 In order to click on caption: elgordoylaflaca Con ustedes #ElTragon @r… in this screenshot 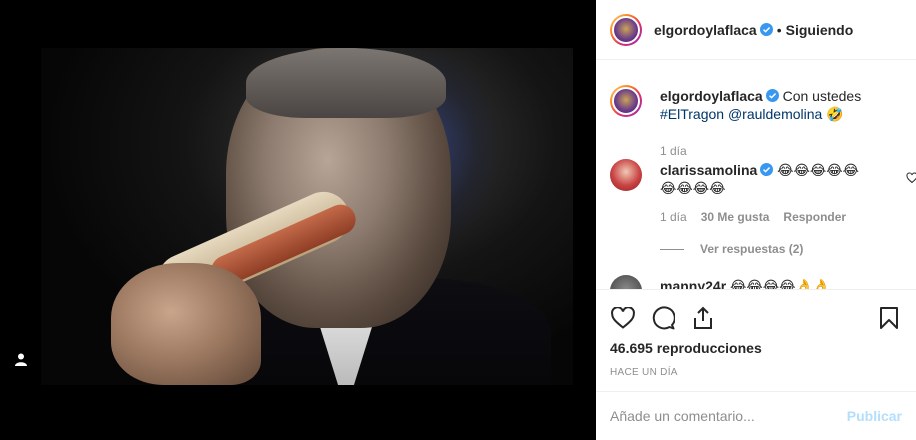, I will do `click(760, 122)`.